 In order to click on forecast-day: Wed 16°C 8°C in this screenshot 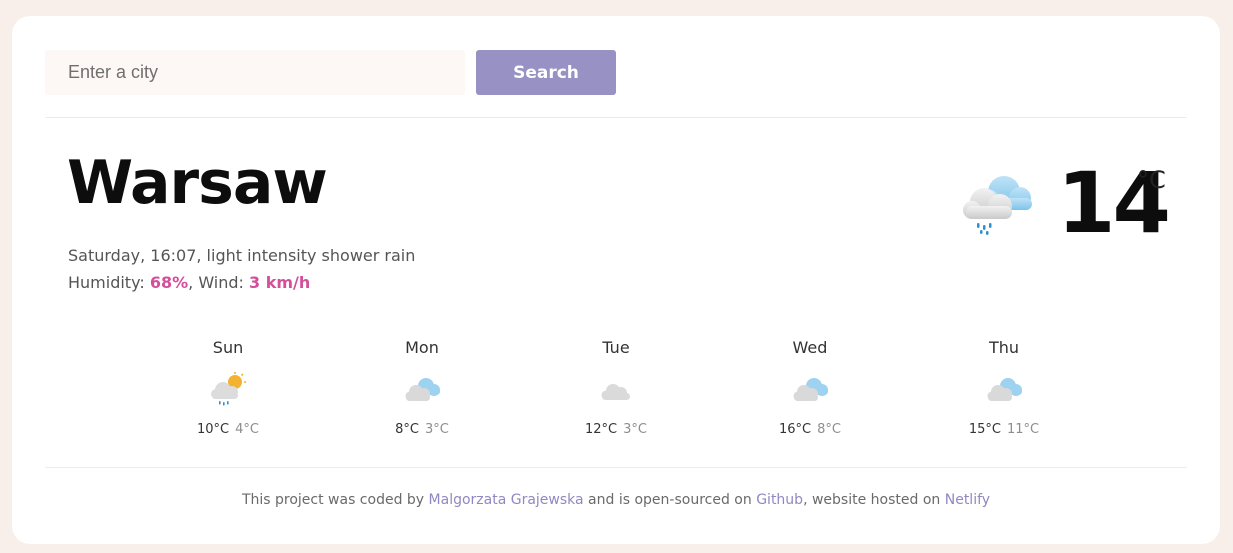, I will do `click(810, 387)`.